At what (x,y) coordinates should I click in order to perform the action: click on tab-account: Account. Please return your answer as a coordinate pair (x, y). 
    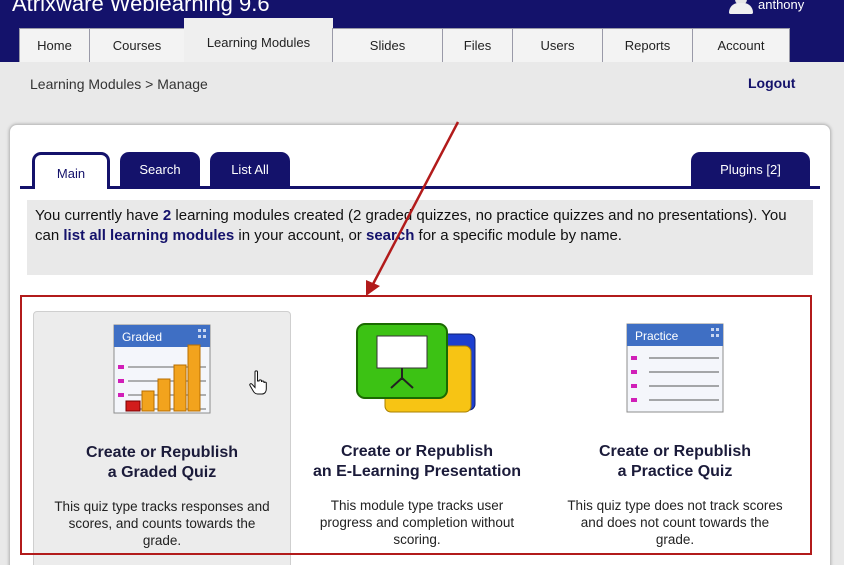
    Looking at the image, I should click on (741, 45).